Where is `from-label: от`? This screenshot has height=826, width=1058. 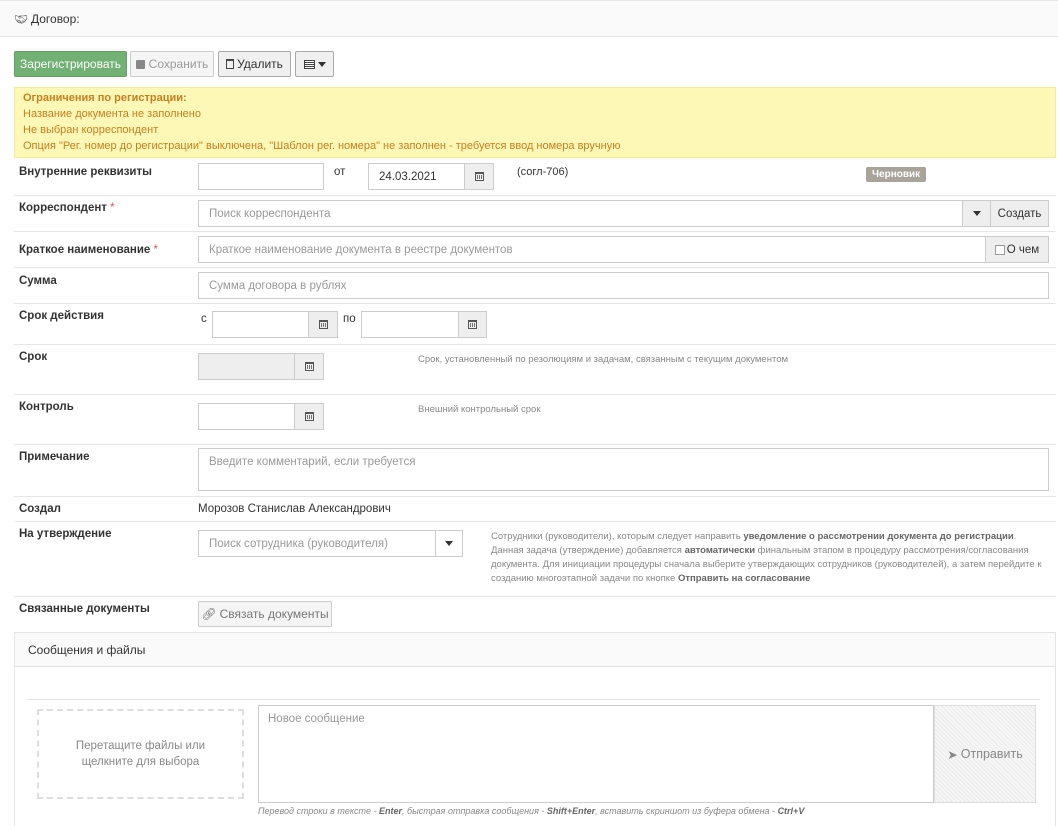 from-label: от is located at coordinates (340, 172).